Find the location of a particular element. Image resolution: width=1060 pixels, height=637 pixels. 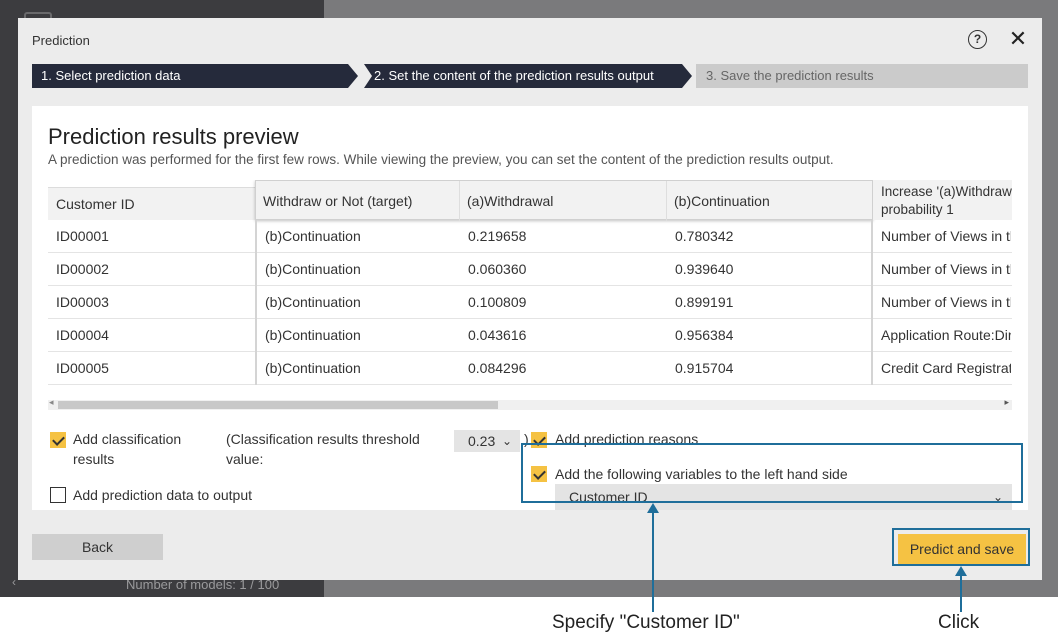

cell-withdrawal: 0.084296 is located at coordinates (497, 368).